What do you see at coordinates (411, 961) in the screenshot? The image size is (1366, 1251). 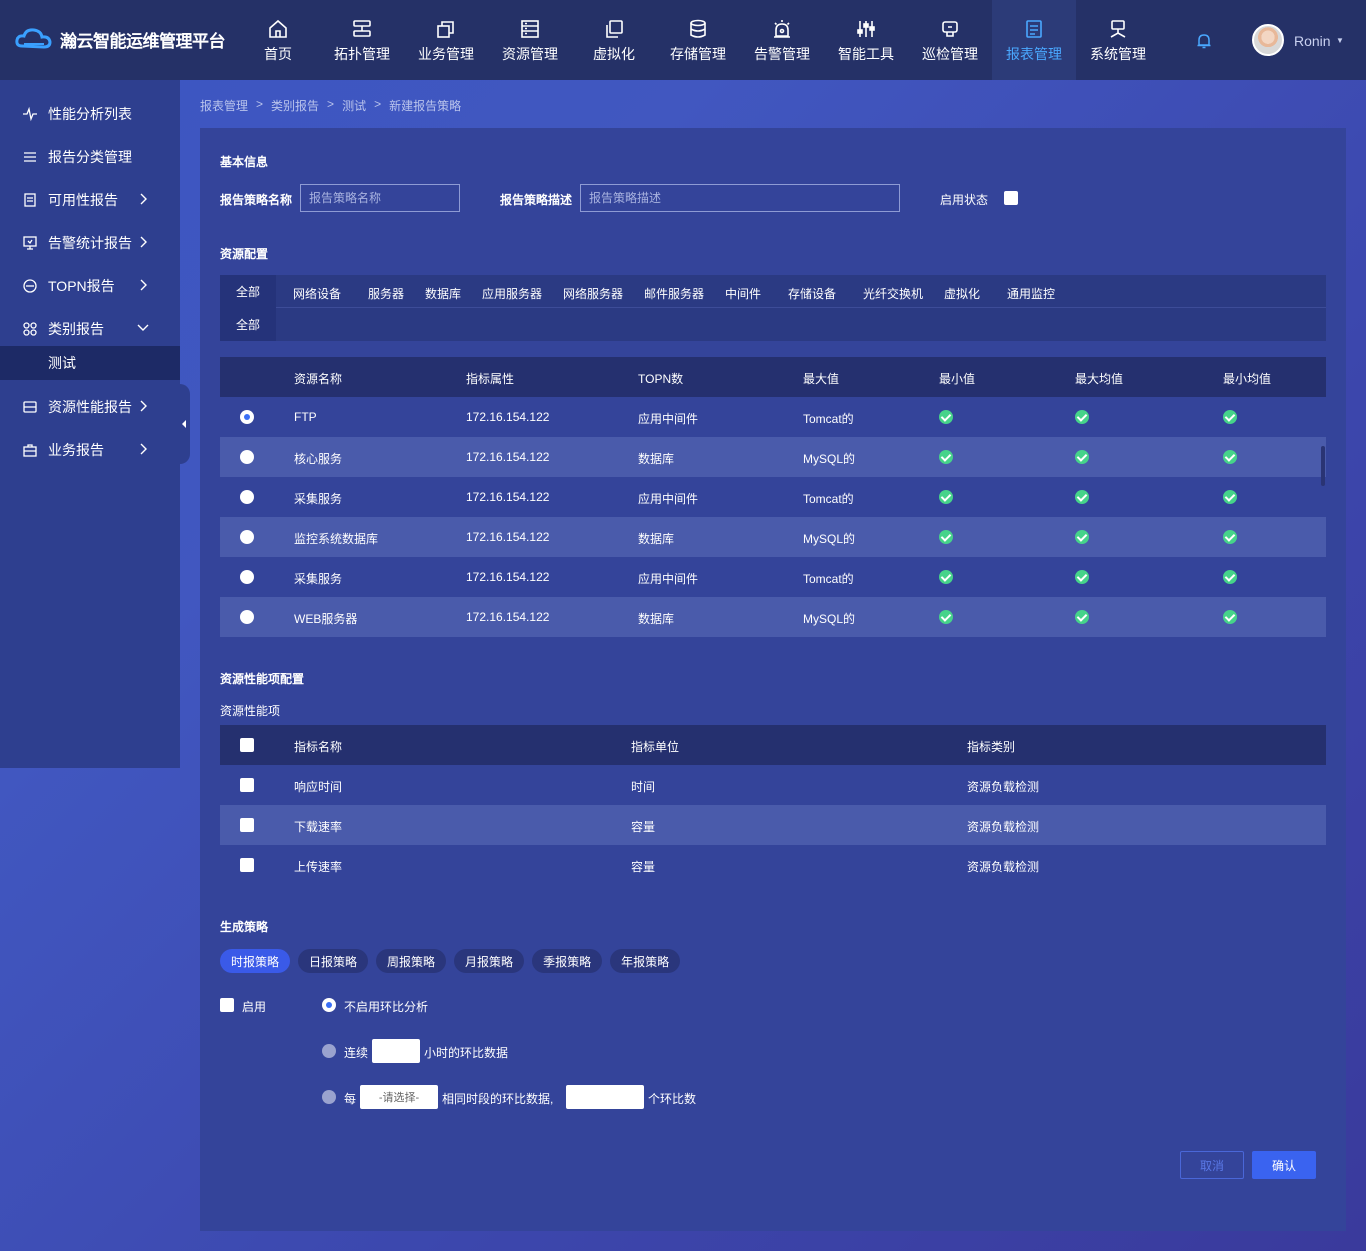 I see `tab-weekly: 周报策略` at bounding box center [411, 961].